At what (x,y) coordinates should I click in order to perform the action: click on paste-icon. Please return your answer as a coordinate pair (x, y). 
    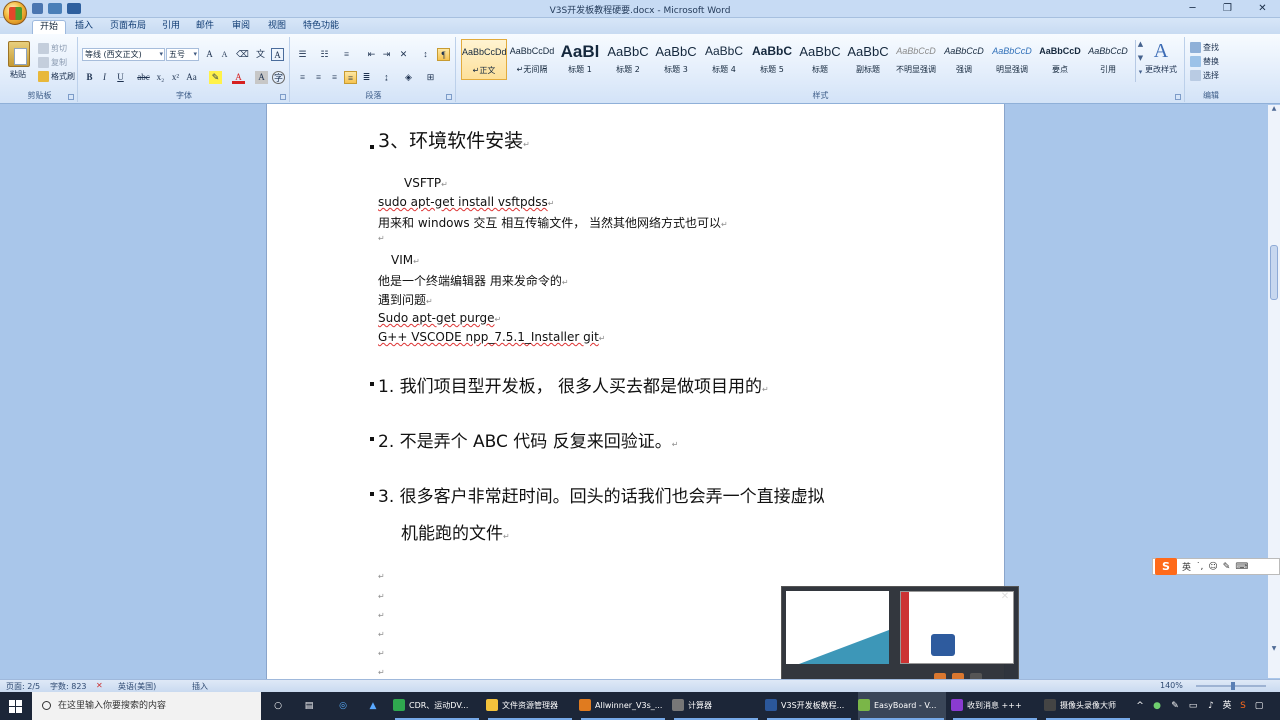
    Looking at the image, I should click on (19, 54).